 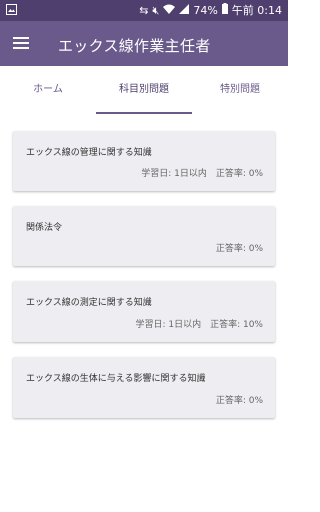 I want to click on signal-icon, so click(x=184, y=10).